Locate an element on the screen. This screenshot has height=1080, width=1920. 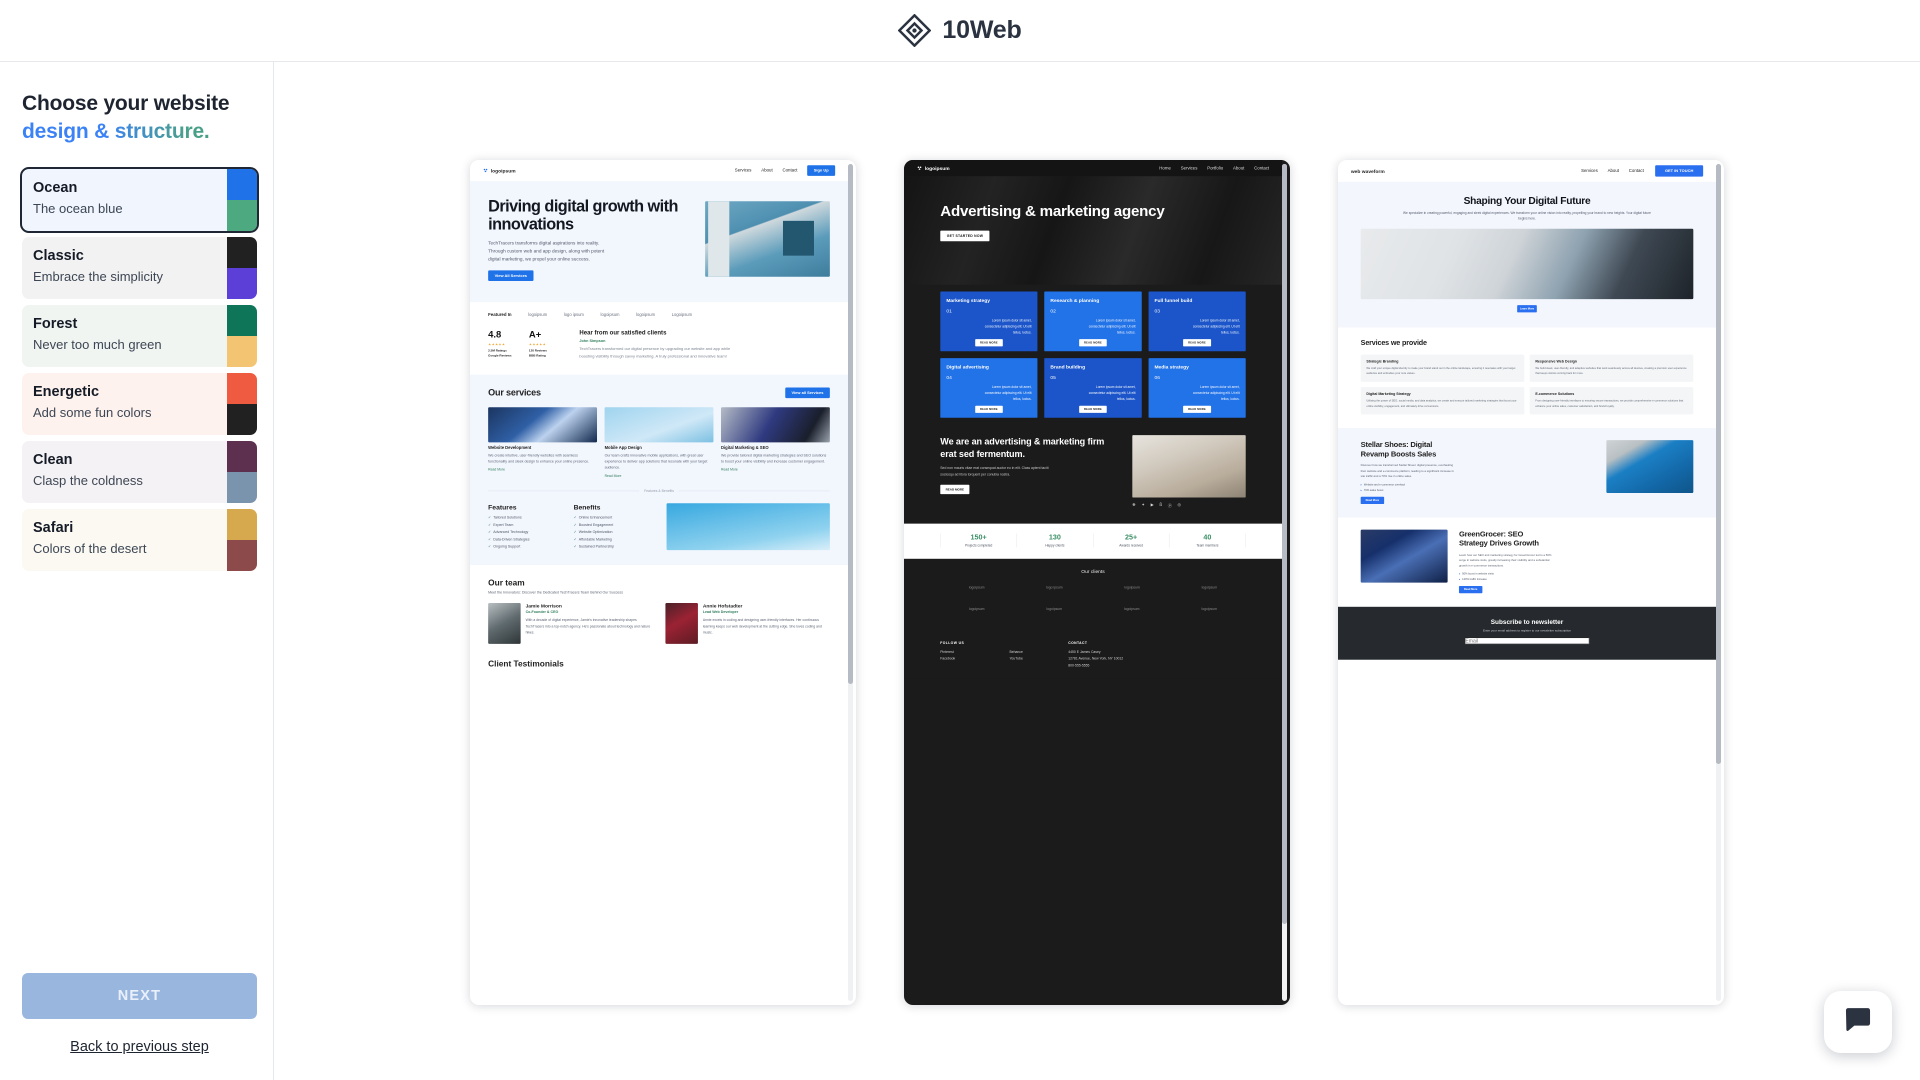
site2-stat-label: Happy clients is located at coordinates (1055, 545).